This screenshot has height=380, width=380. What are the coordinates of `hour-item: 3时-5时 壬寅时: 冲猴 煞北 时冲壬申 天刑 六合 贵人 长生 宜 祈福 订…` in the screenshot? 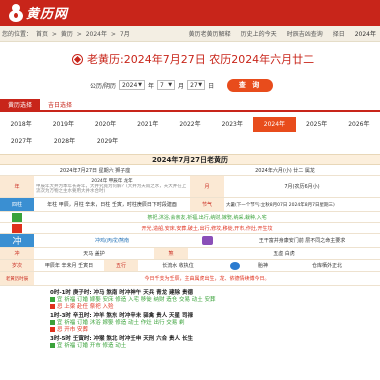 It's located at (215, 343).